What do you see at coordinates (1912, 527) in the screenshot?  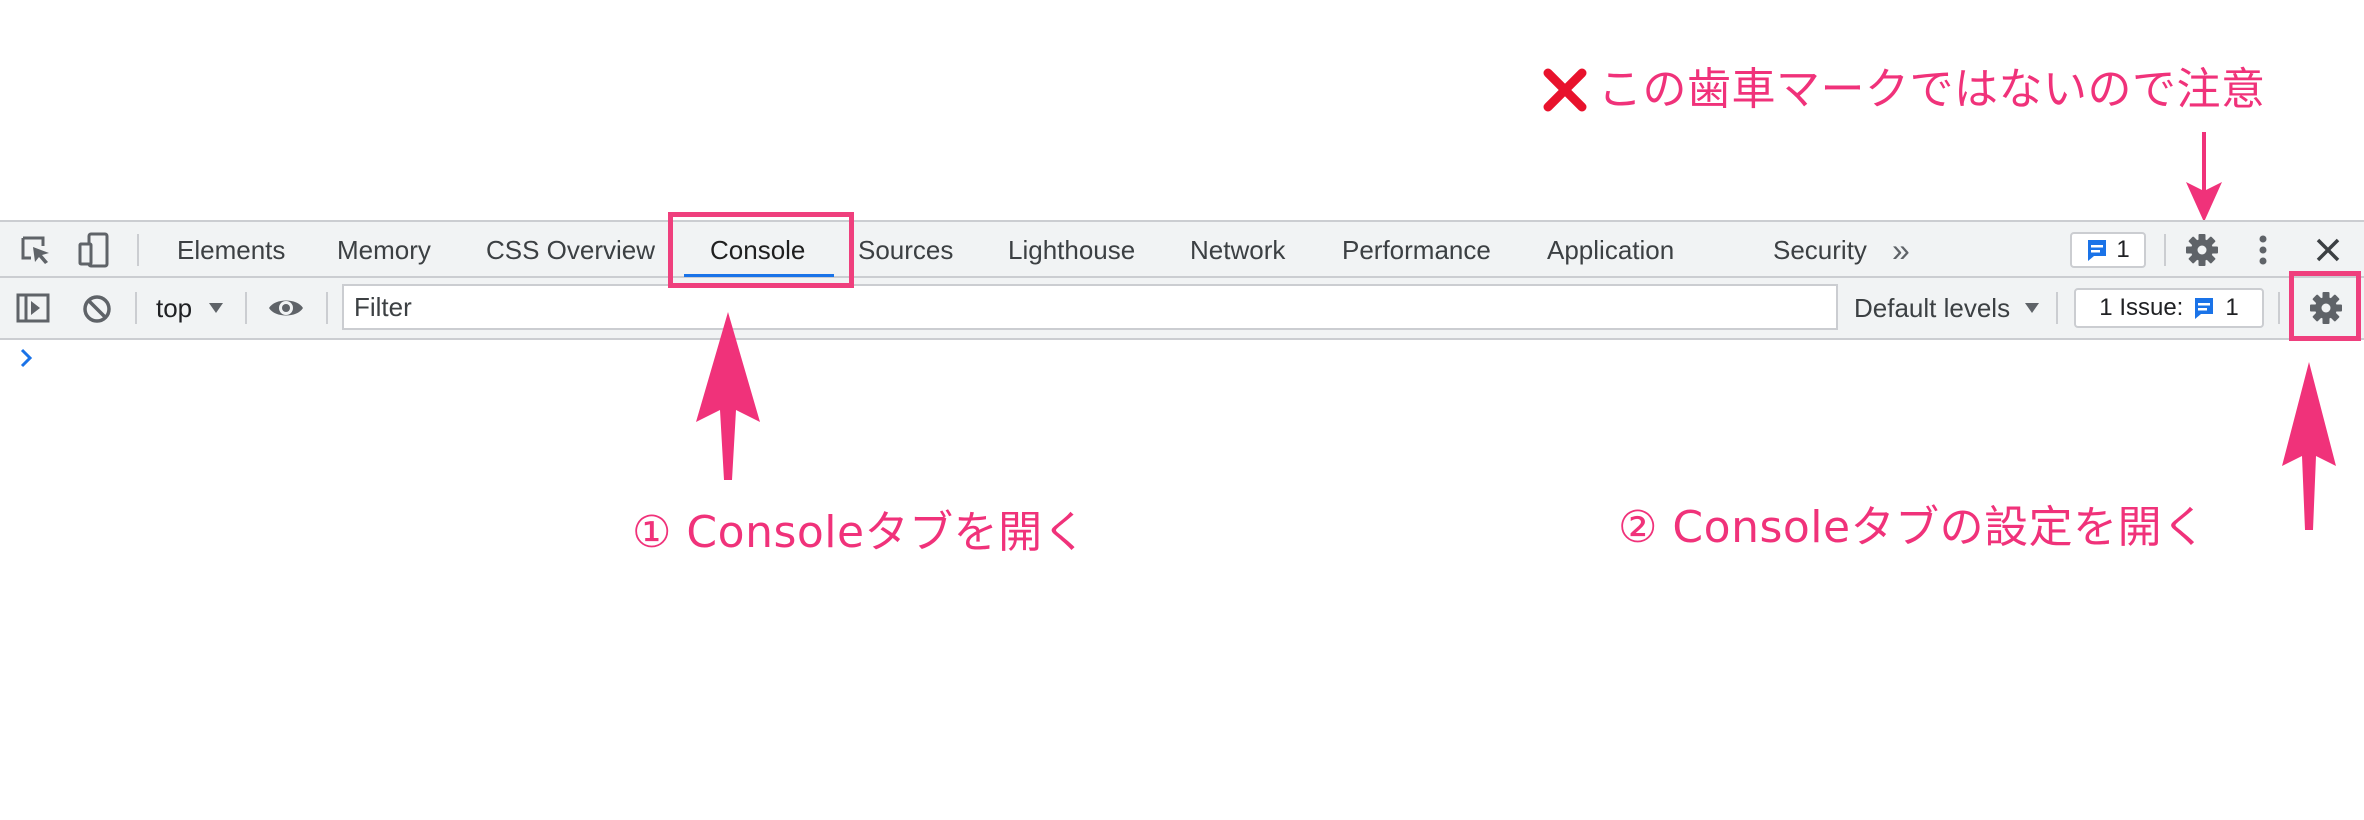 I see `step2-annotation: ② Consoleタブの設定を開く` at bounding box center [1912, 527].